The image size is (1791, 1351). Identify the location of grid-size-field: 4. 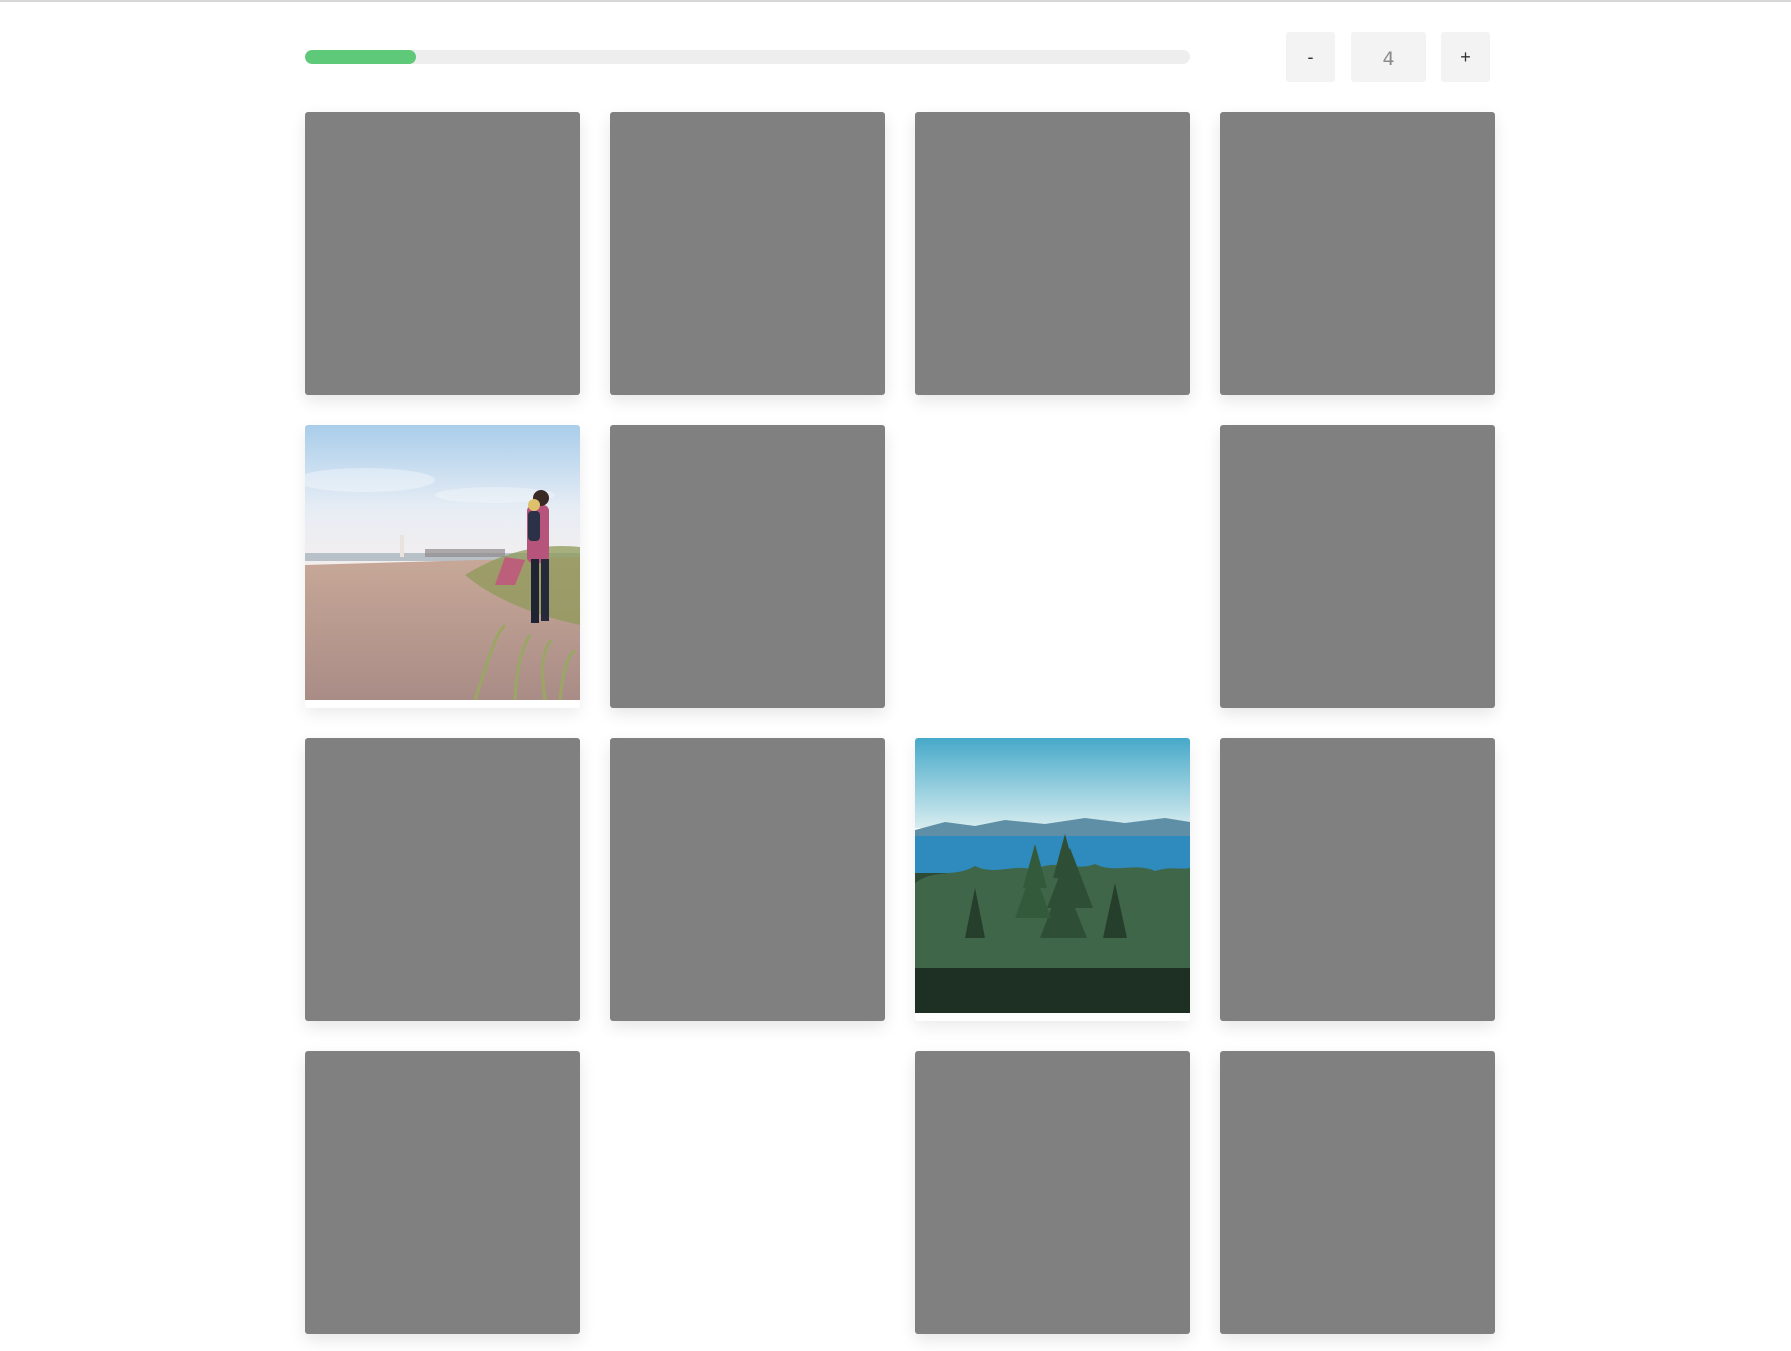
(1388, 57).